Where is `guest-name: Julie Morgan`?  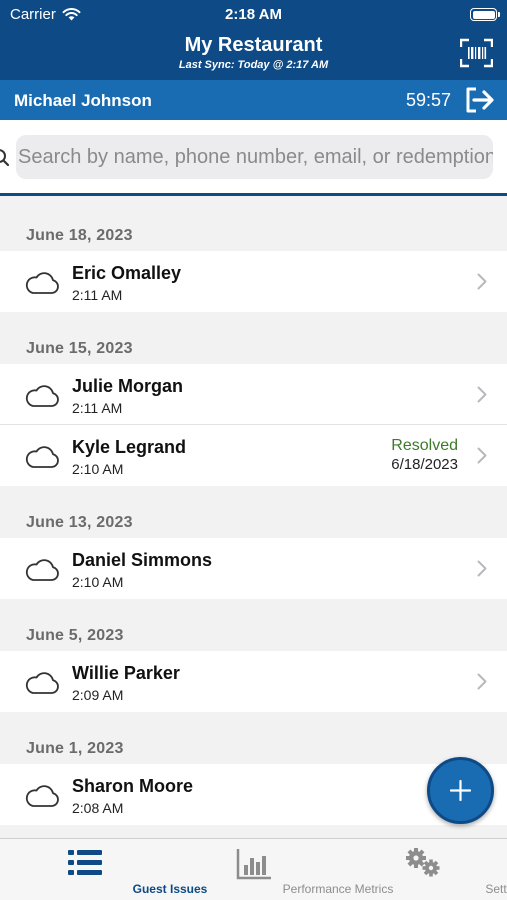
guest-name: Julie Morgan is located at coordinates (128, 386).